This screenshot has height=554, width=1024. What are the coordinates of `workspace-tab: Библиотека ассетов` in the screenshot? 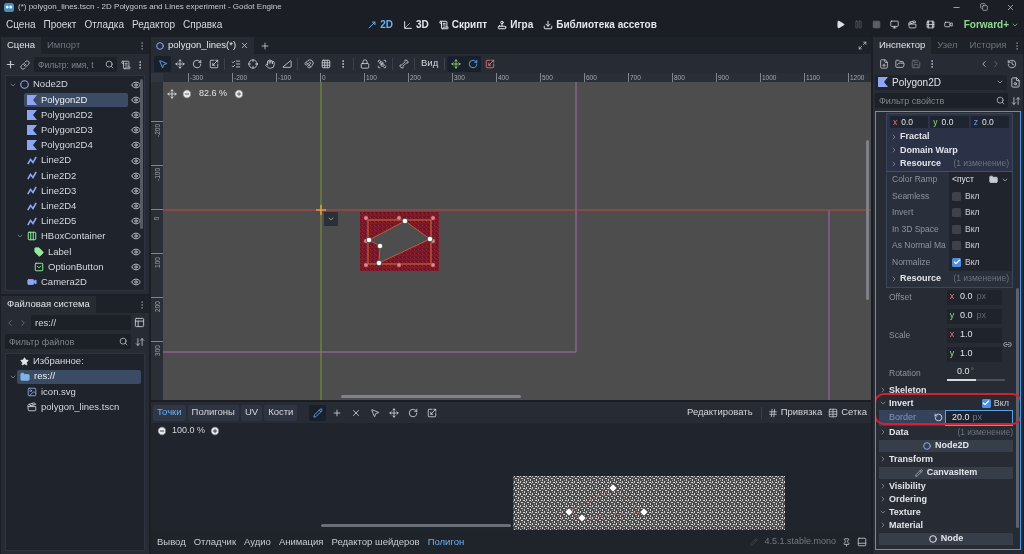 It's located at (600, 24).